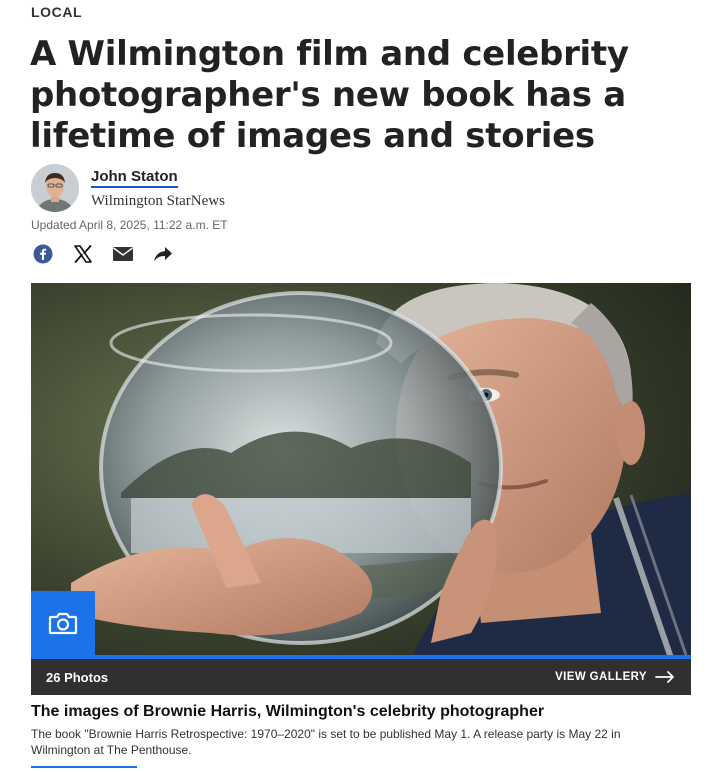  What do you see at coordinates (361, 677) in the screenshot?
I see `gallery-bar: 26 Photos VIEW GALLERY` at bounding box center [361, 677].